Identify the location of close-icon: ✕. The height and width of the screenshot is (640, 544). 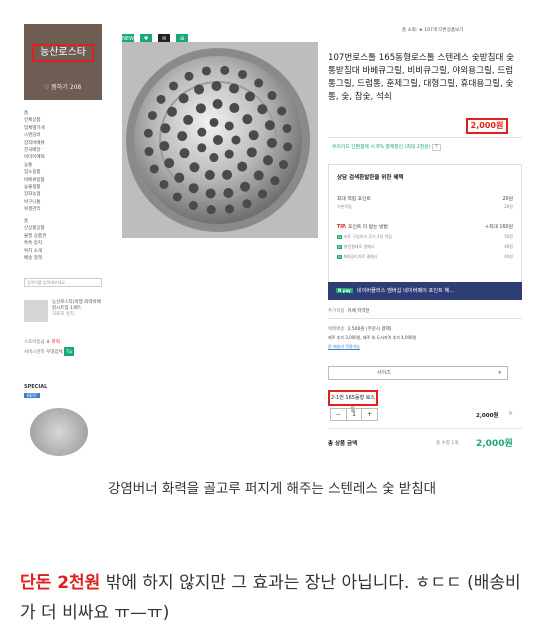
(510, 413).